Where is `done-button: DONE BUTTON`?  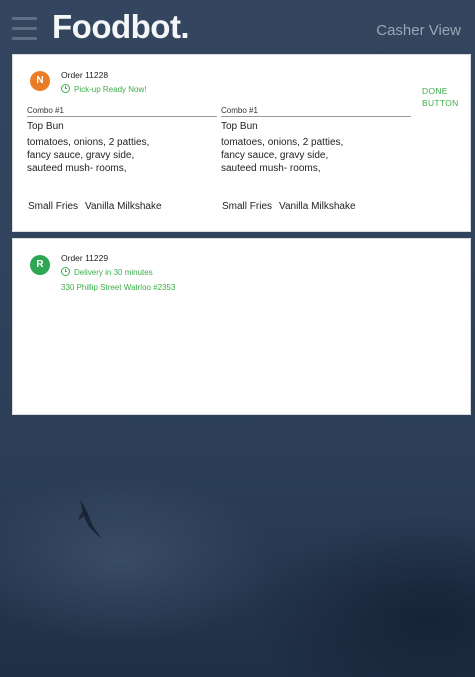 done-button: DONE BUTTON is located at coordinates (440, 97).